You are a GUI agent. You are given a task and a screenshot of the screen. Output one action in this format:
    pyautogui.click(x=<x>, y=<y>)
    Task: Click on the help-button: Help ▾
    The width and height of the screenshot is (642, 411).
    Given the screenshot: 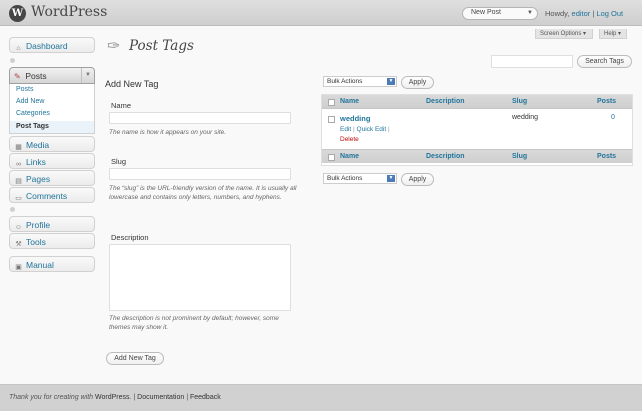 What is the action you would take?
    pyautogui.click(x=613, y=34)
    